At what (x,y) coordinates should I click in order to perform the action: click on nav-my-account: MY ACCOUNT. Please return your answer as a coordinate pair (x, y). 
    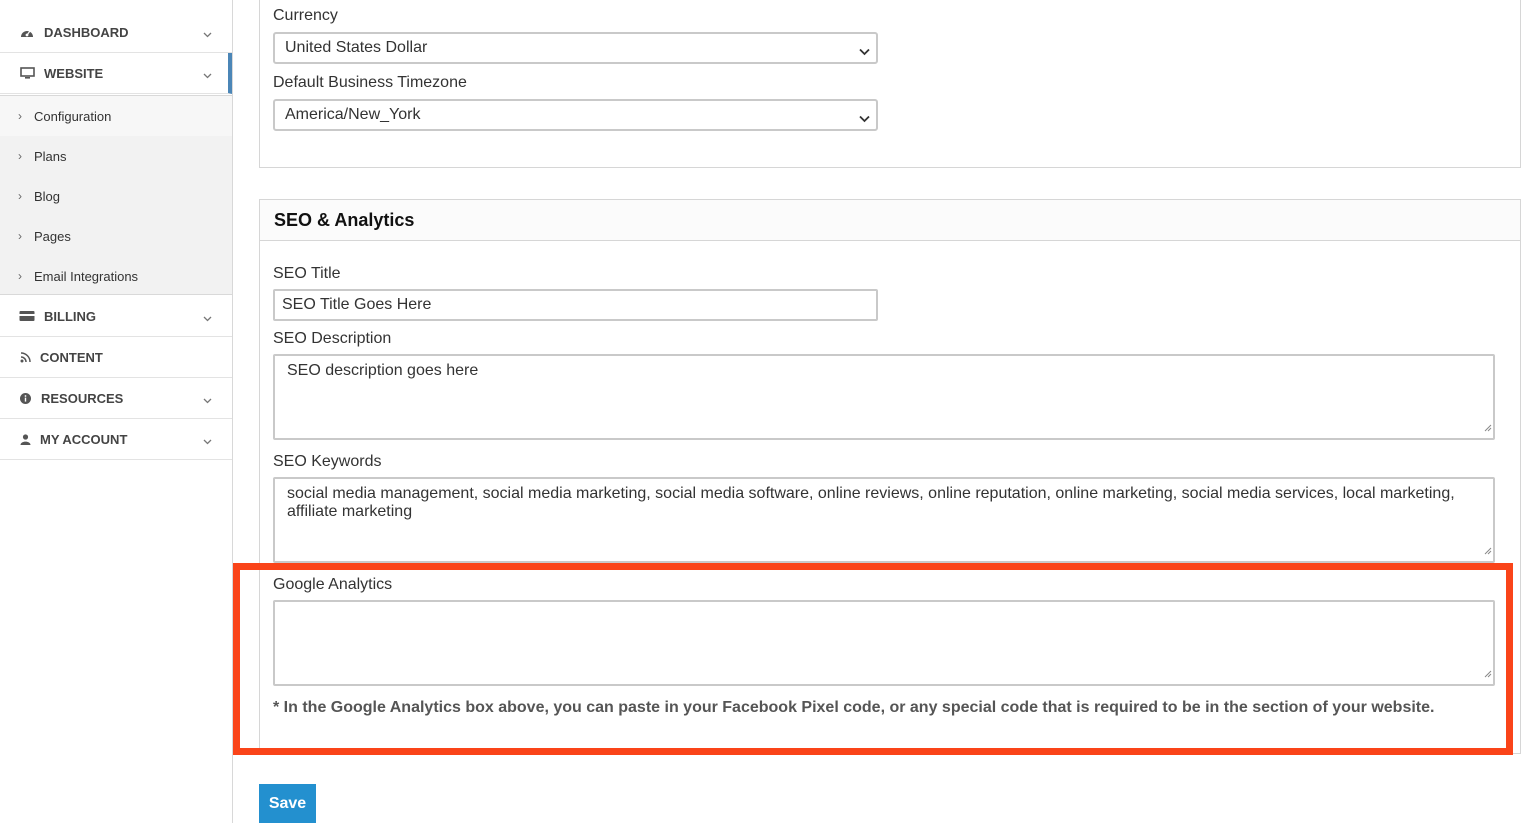
    Looking at the image, I should click on (116, 439).